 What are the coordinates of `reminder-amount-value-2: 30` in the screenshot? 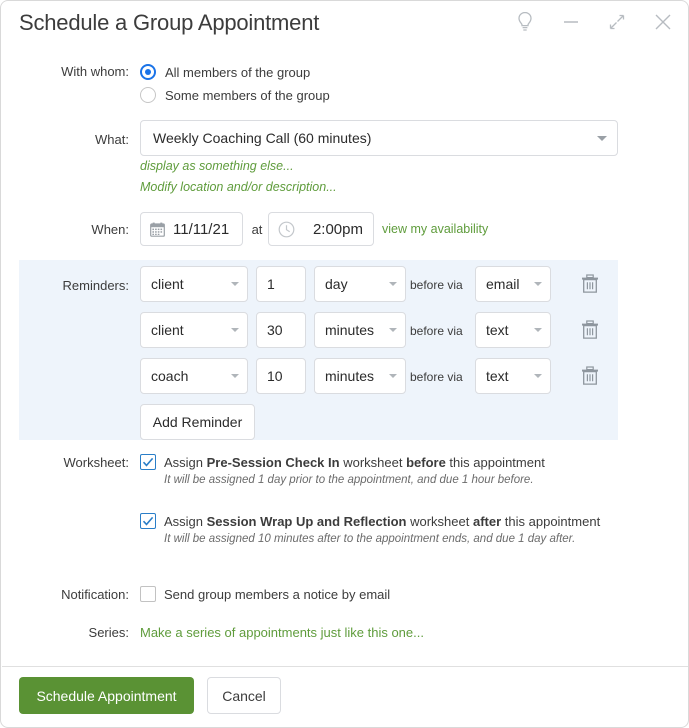 It's located at (275, 330).